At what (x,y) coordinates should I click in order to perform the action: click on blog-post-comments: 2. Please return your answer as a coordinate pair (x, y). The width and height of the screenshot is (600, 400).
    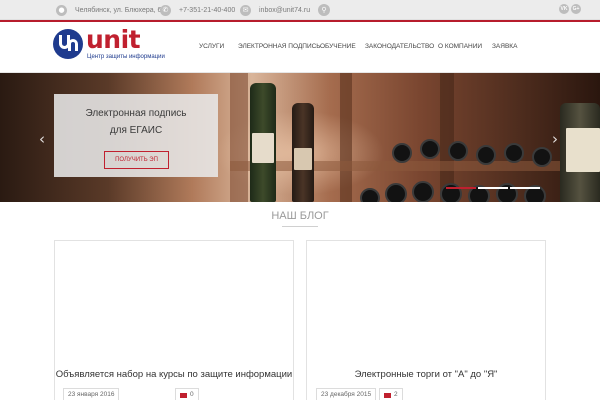
    Looking at the image, I should click on (391, 394).